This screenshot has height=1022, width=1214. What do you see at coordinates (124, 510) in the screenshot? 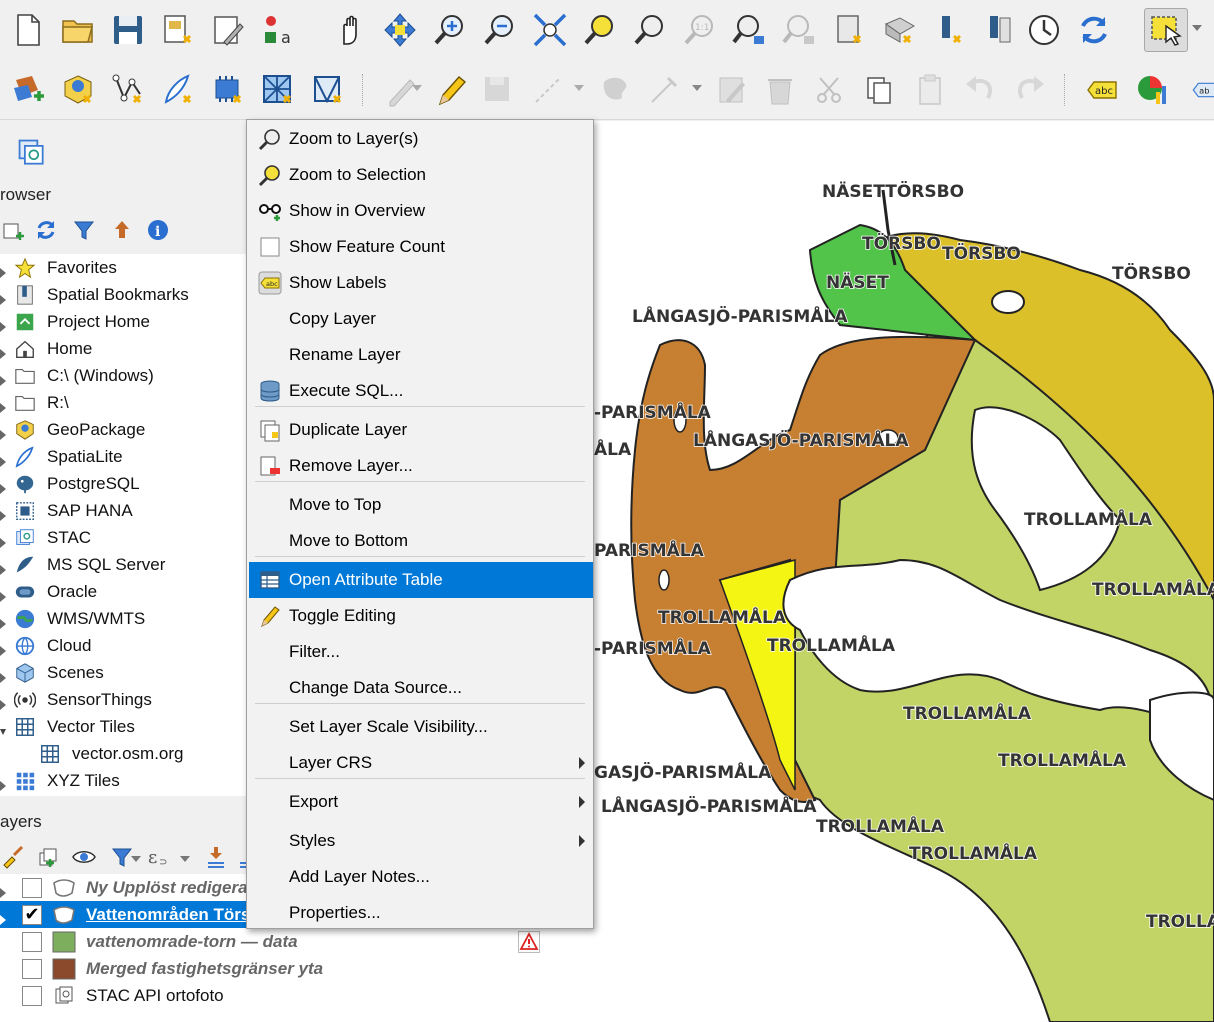
I see `browser-item: SAP HANA` at bounding box center [124, 510].